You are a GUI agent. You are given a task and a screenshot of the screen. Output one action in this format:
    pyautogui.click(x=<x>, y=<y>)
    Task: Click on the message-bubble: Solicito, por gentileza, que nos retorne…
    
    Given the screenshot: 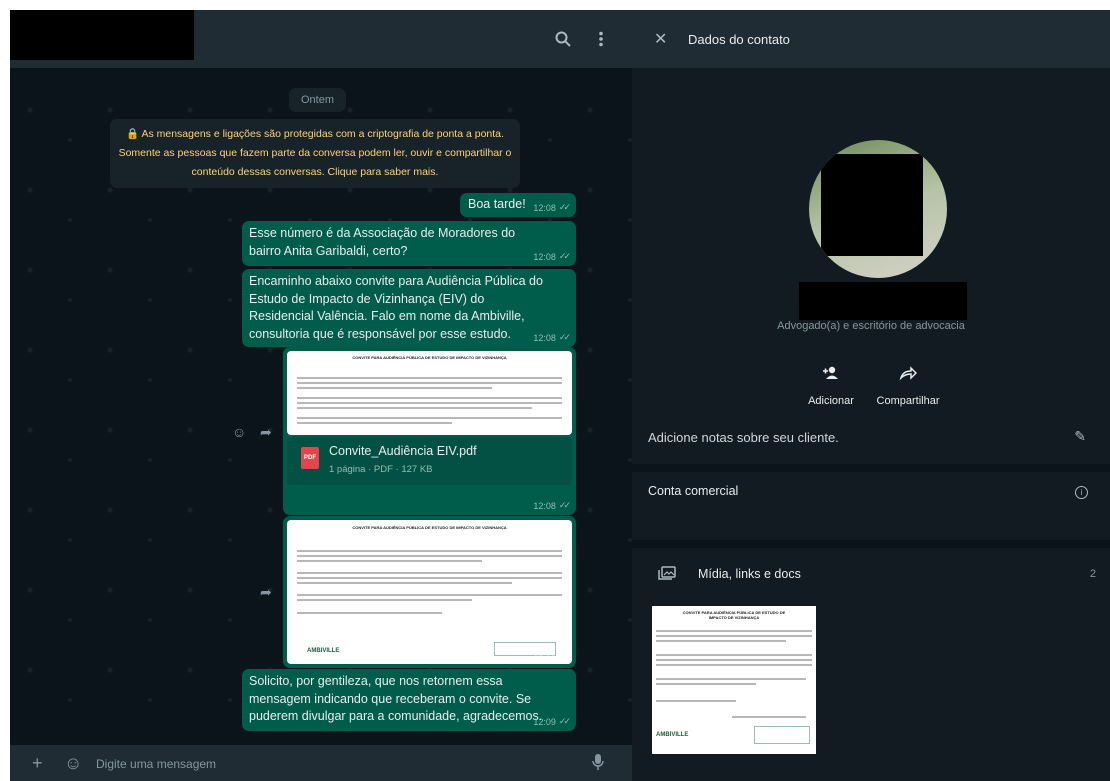 What is the action you would take?
    pyautogui.click(x=409, y=700)
    